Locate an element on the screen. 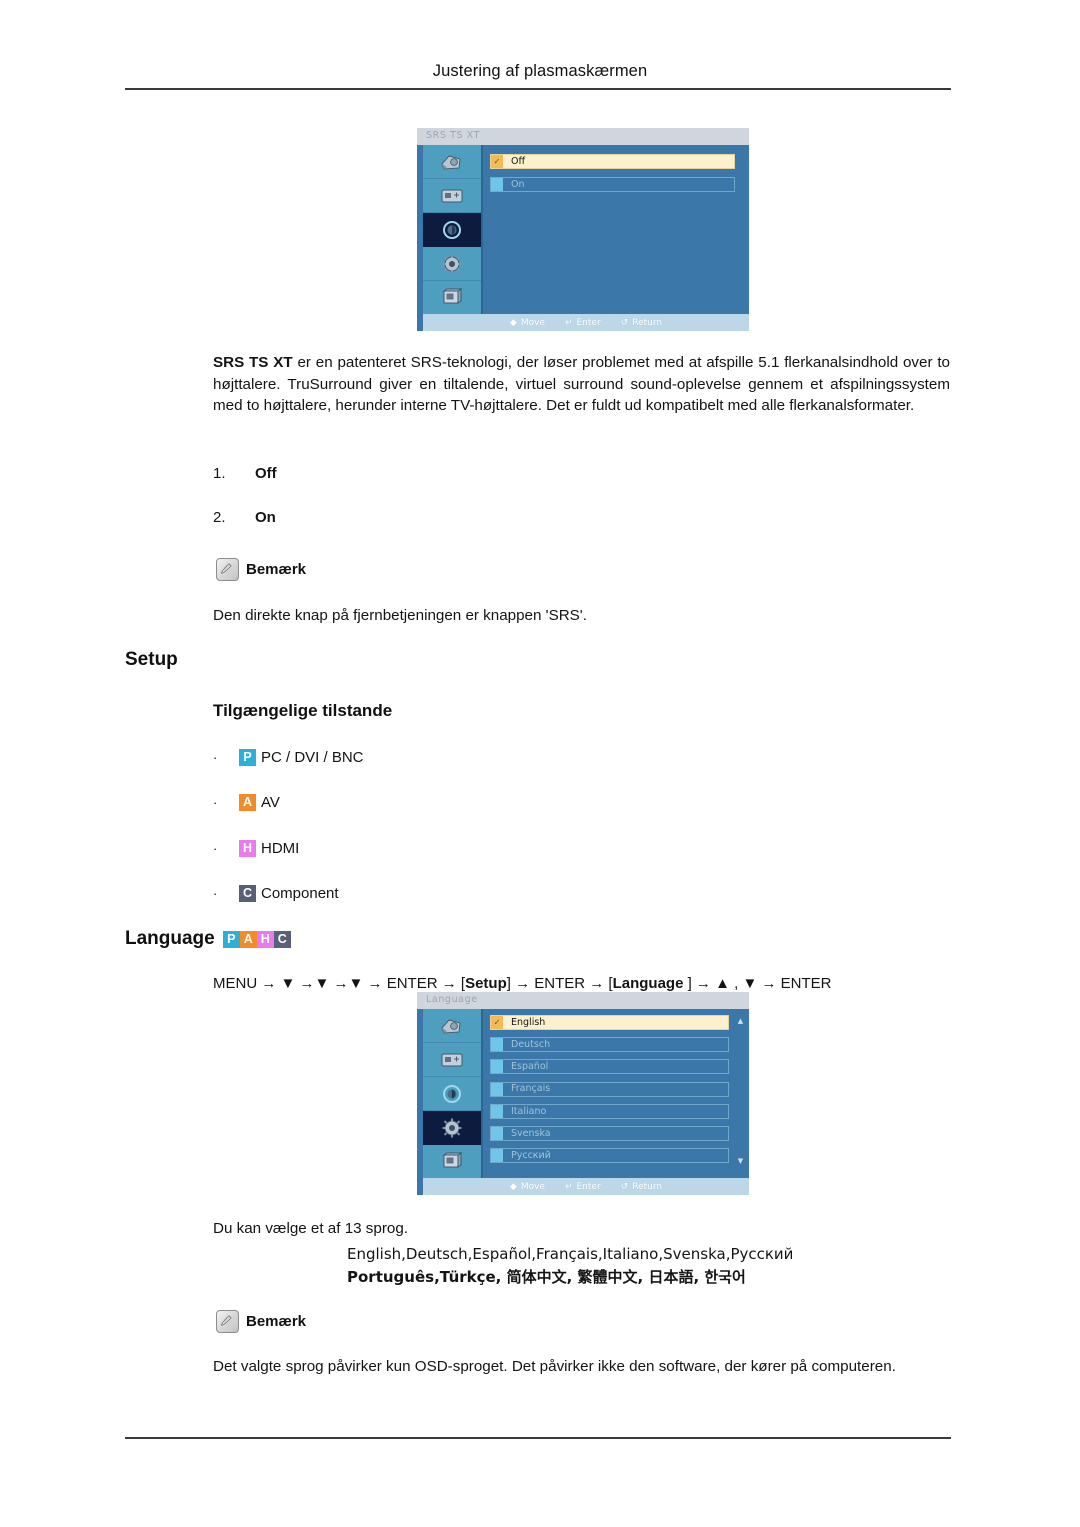 Image resolution: width=1080 pixels, height=1527 pixels. osd-option-row: ✓ English is located at coordinates (609, 1022).